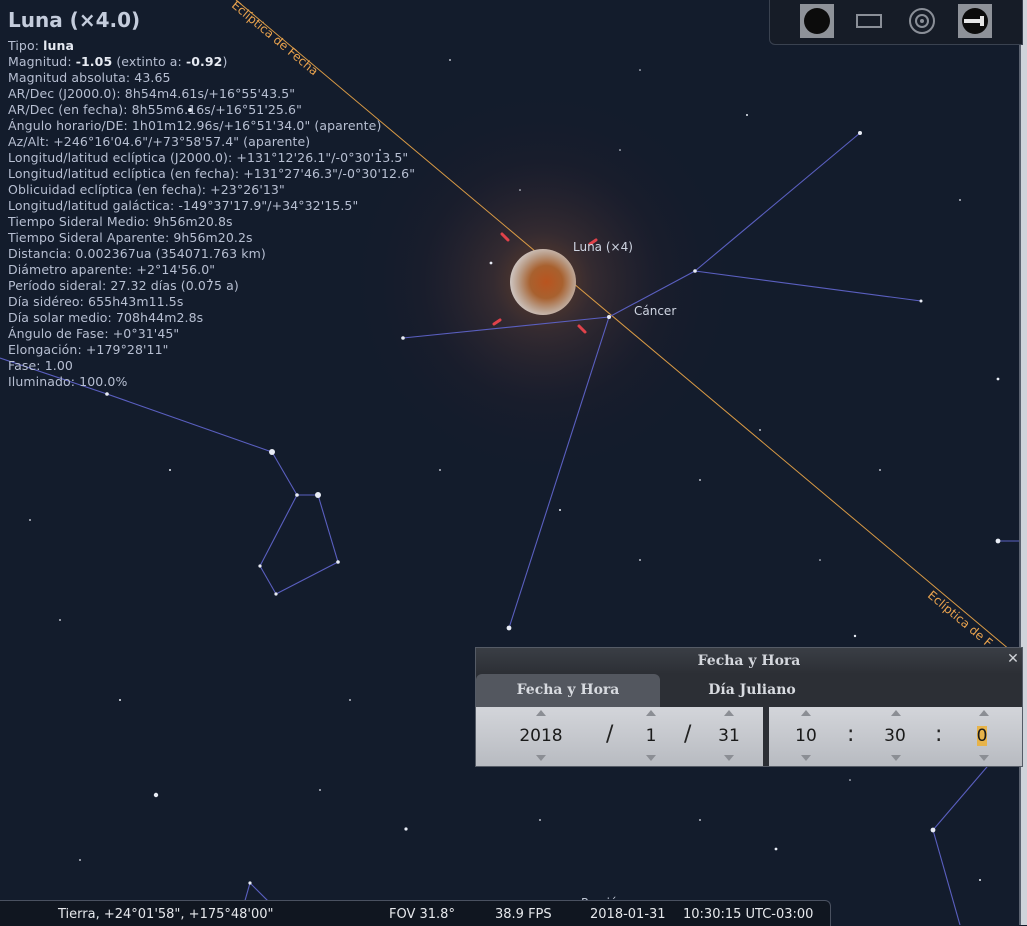 The height and width of the screenshot is (926, 1027). Describe the element at coordinates (541, 758) in the screenshot. I see `year-down-arrow` at that location.